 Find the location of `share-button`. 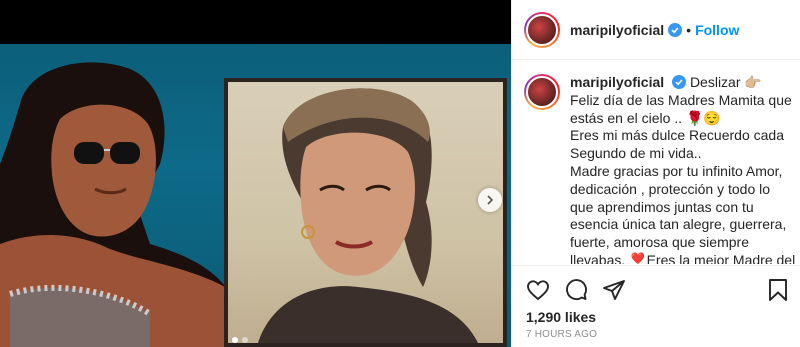

share-button is located at coordinates (614, 292).